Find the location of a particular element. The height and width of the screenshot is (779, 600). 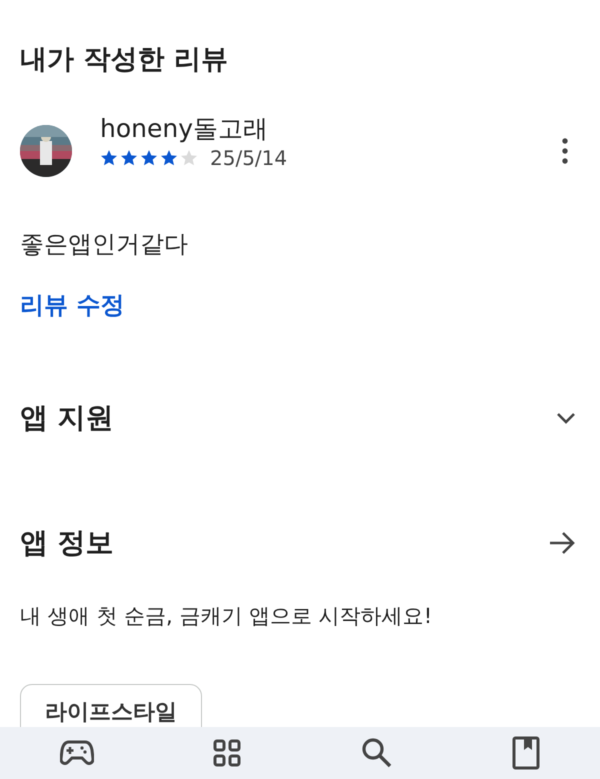

review-date: 25/5/14 is located at coordinates (249, 158).